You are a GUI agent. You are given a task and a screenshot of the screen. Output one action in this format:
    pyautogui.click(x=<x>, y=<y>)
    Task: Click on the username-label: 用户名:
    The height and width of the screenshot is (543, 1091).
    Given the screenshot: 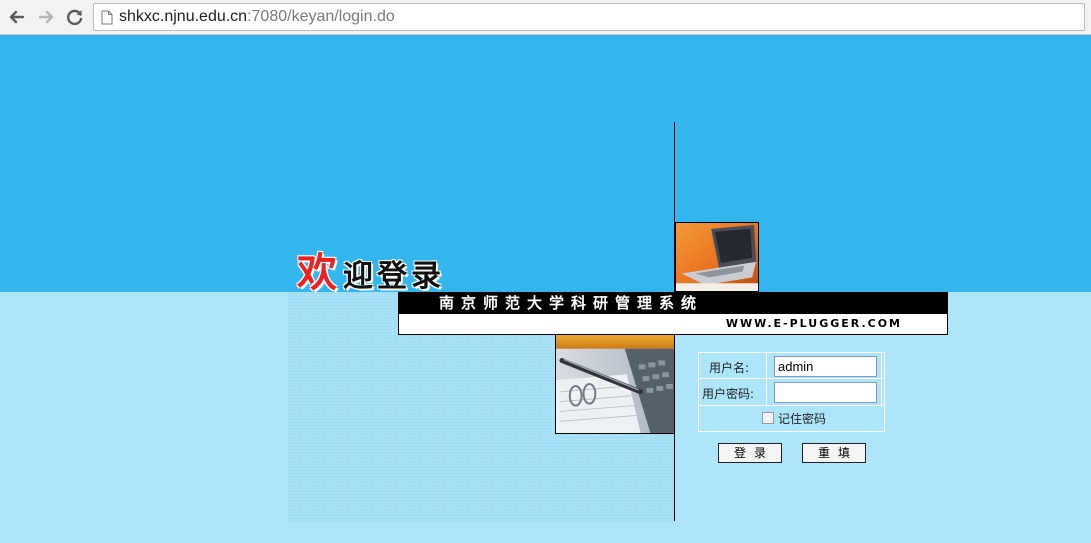 What is the action you would take?
    pyautogui.click(x=729, y=368)
    